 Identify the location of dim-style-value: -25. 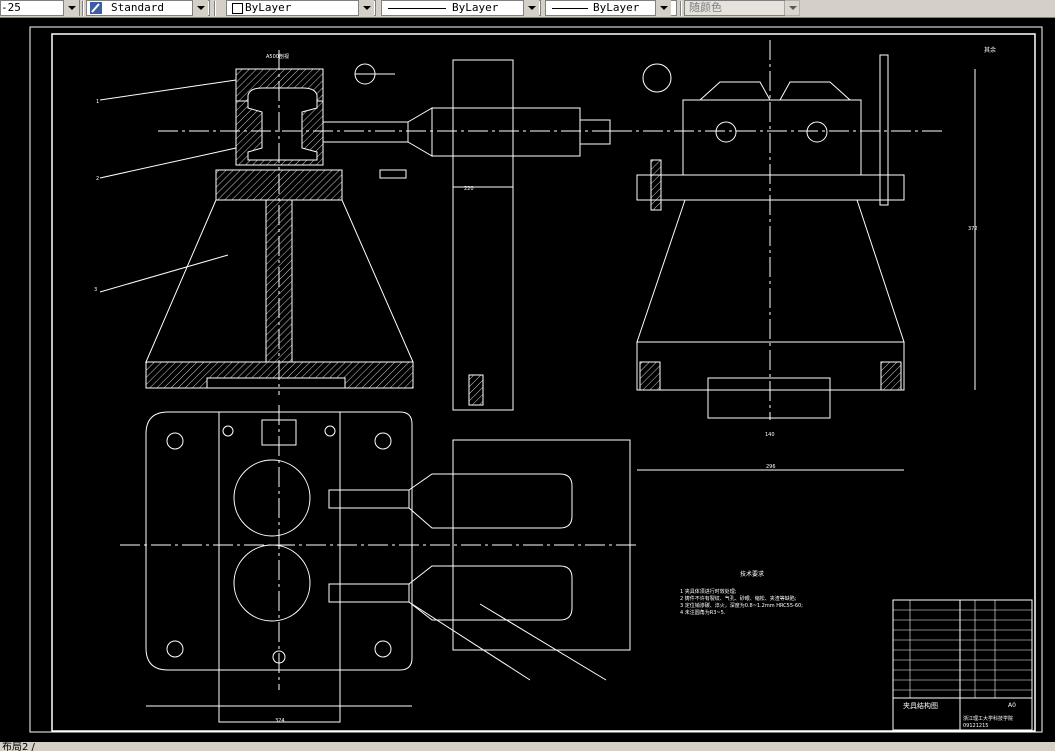
(11, 7).